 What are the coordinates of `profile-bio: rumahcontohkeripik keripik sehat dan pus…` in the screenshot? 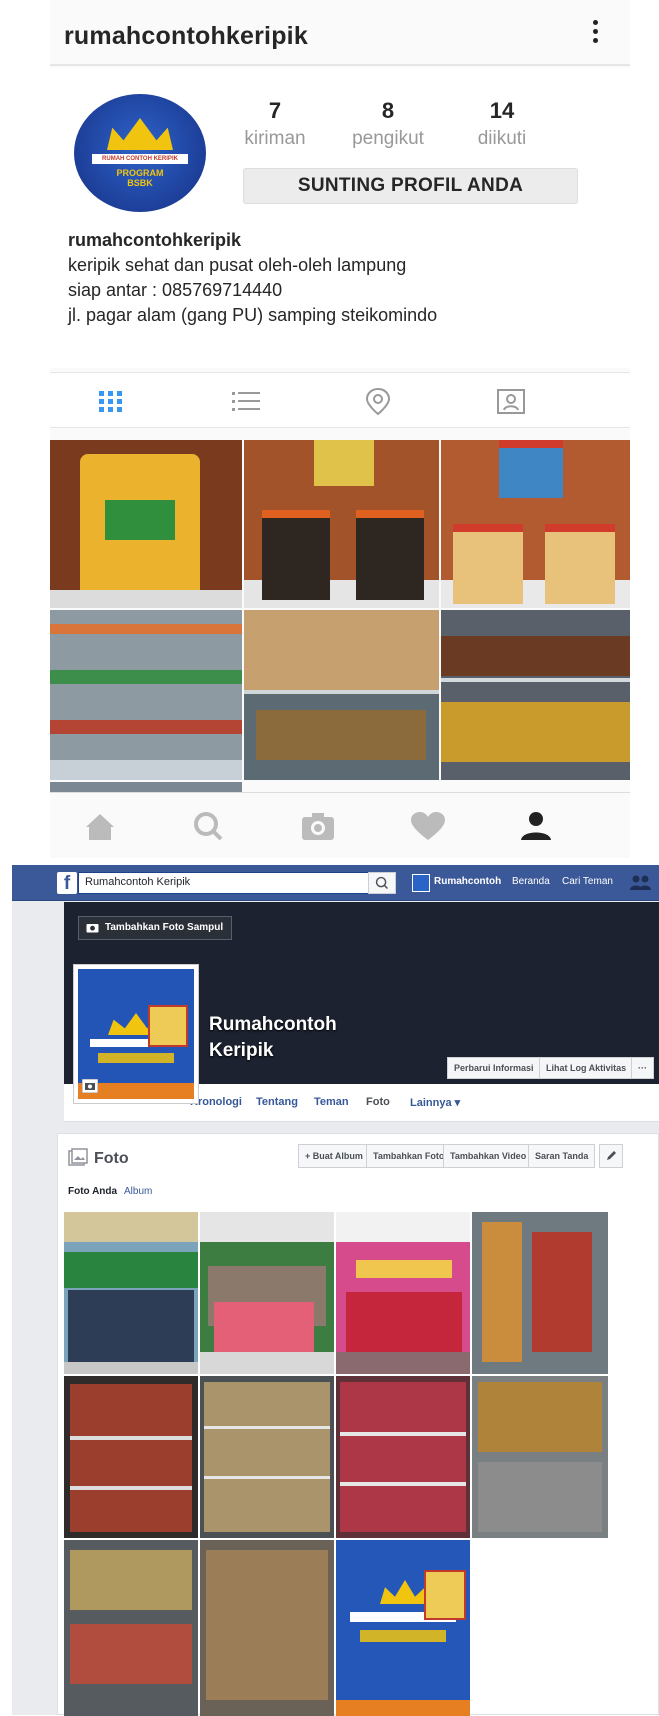 It's located at (338, 278).